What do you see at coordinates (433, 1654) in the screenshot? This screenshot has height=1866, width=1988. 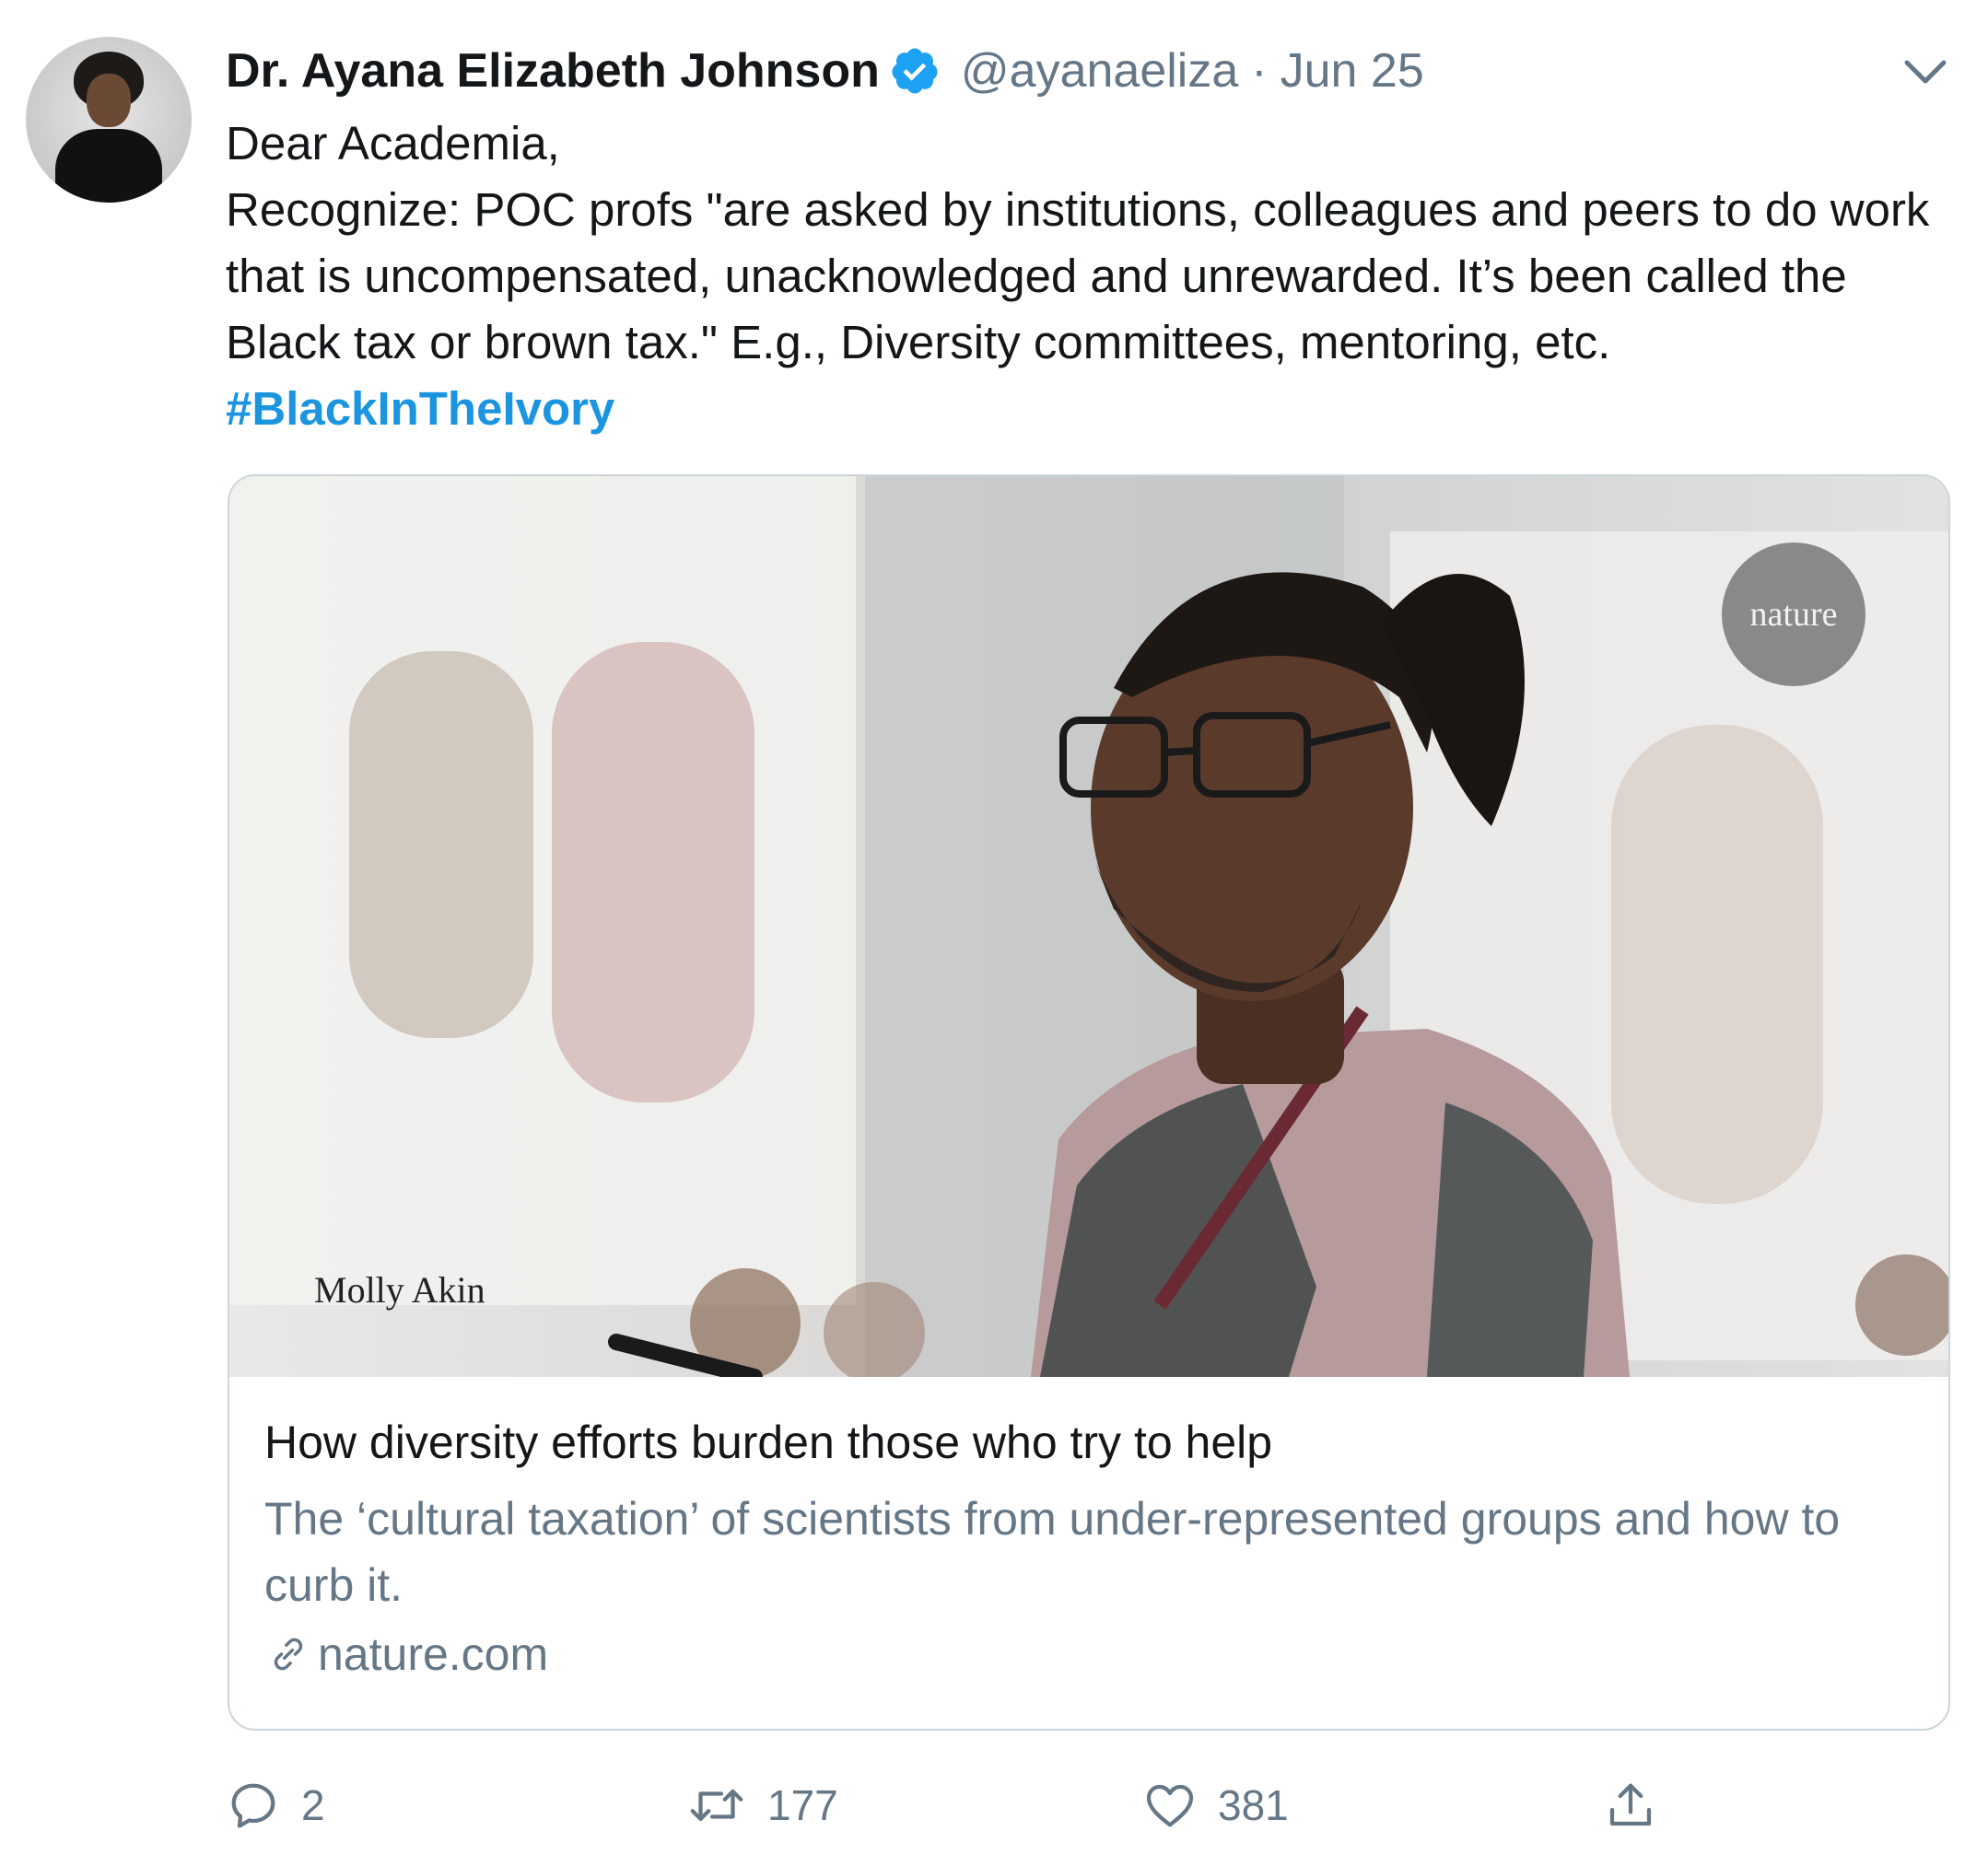 I see `card-domain-text: nature.com` at bounding box center [433, 1654].